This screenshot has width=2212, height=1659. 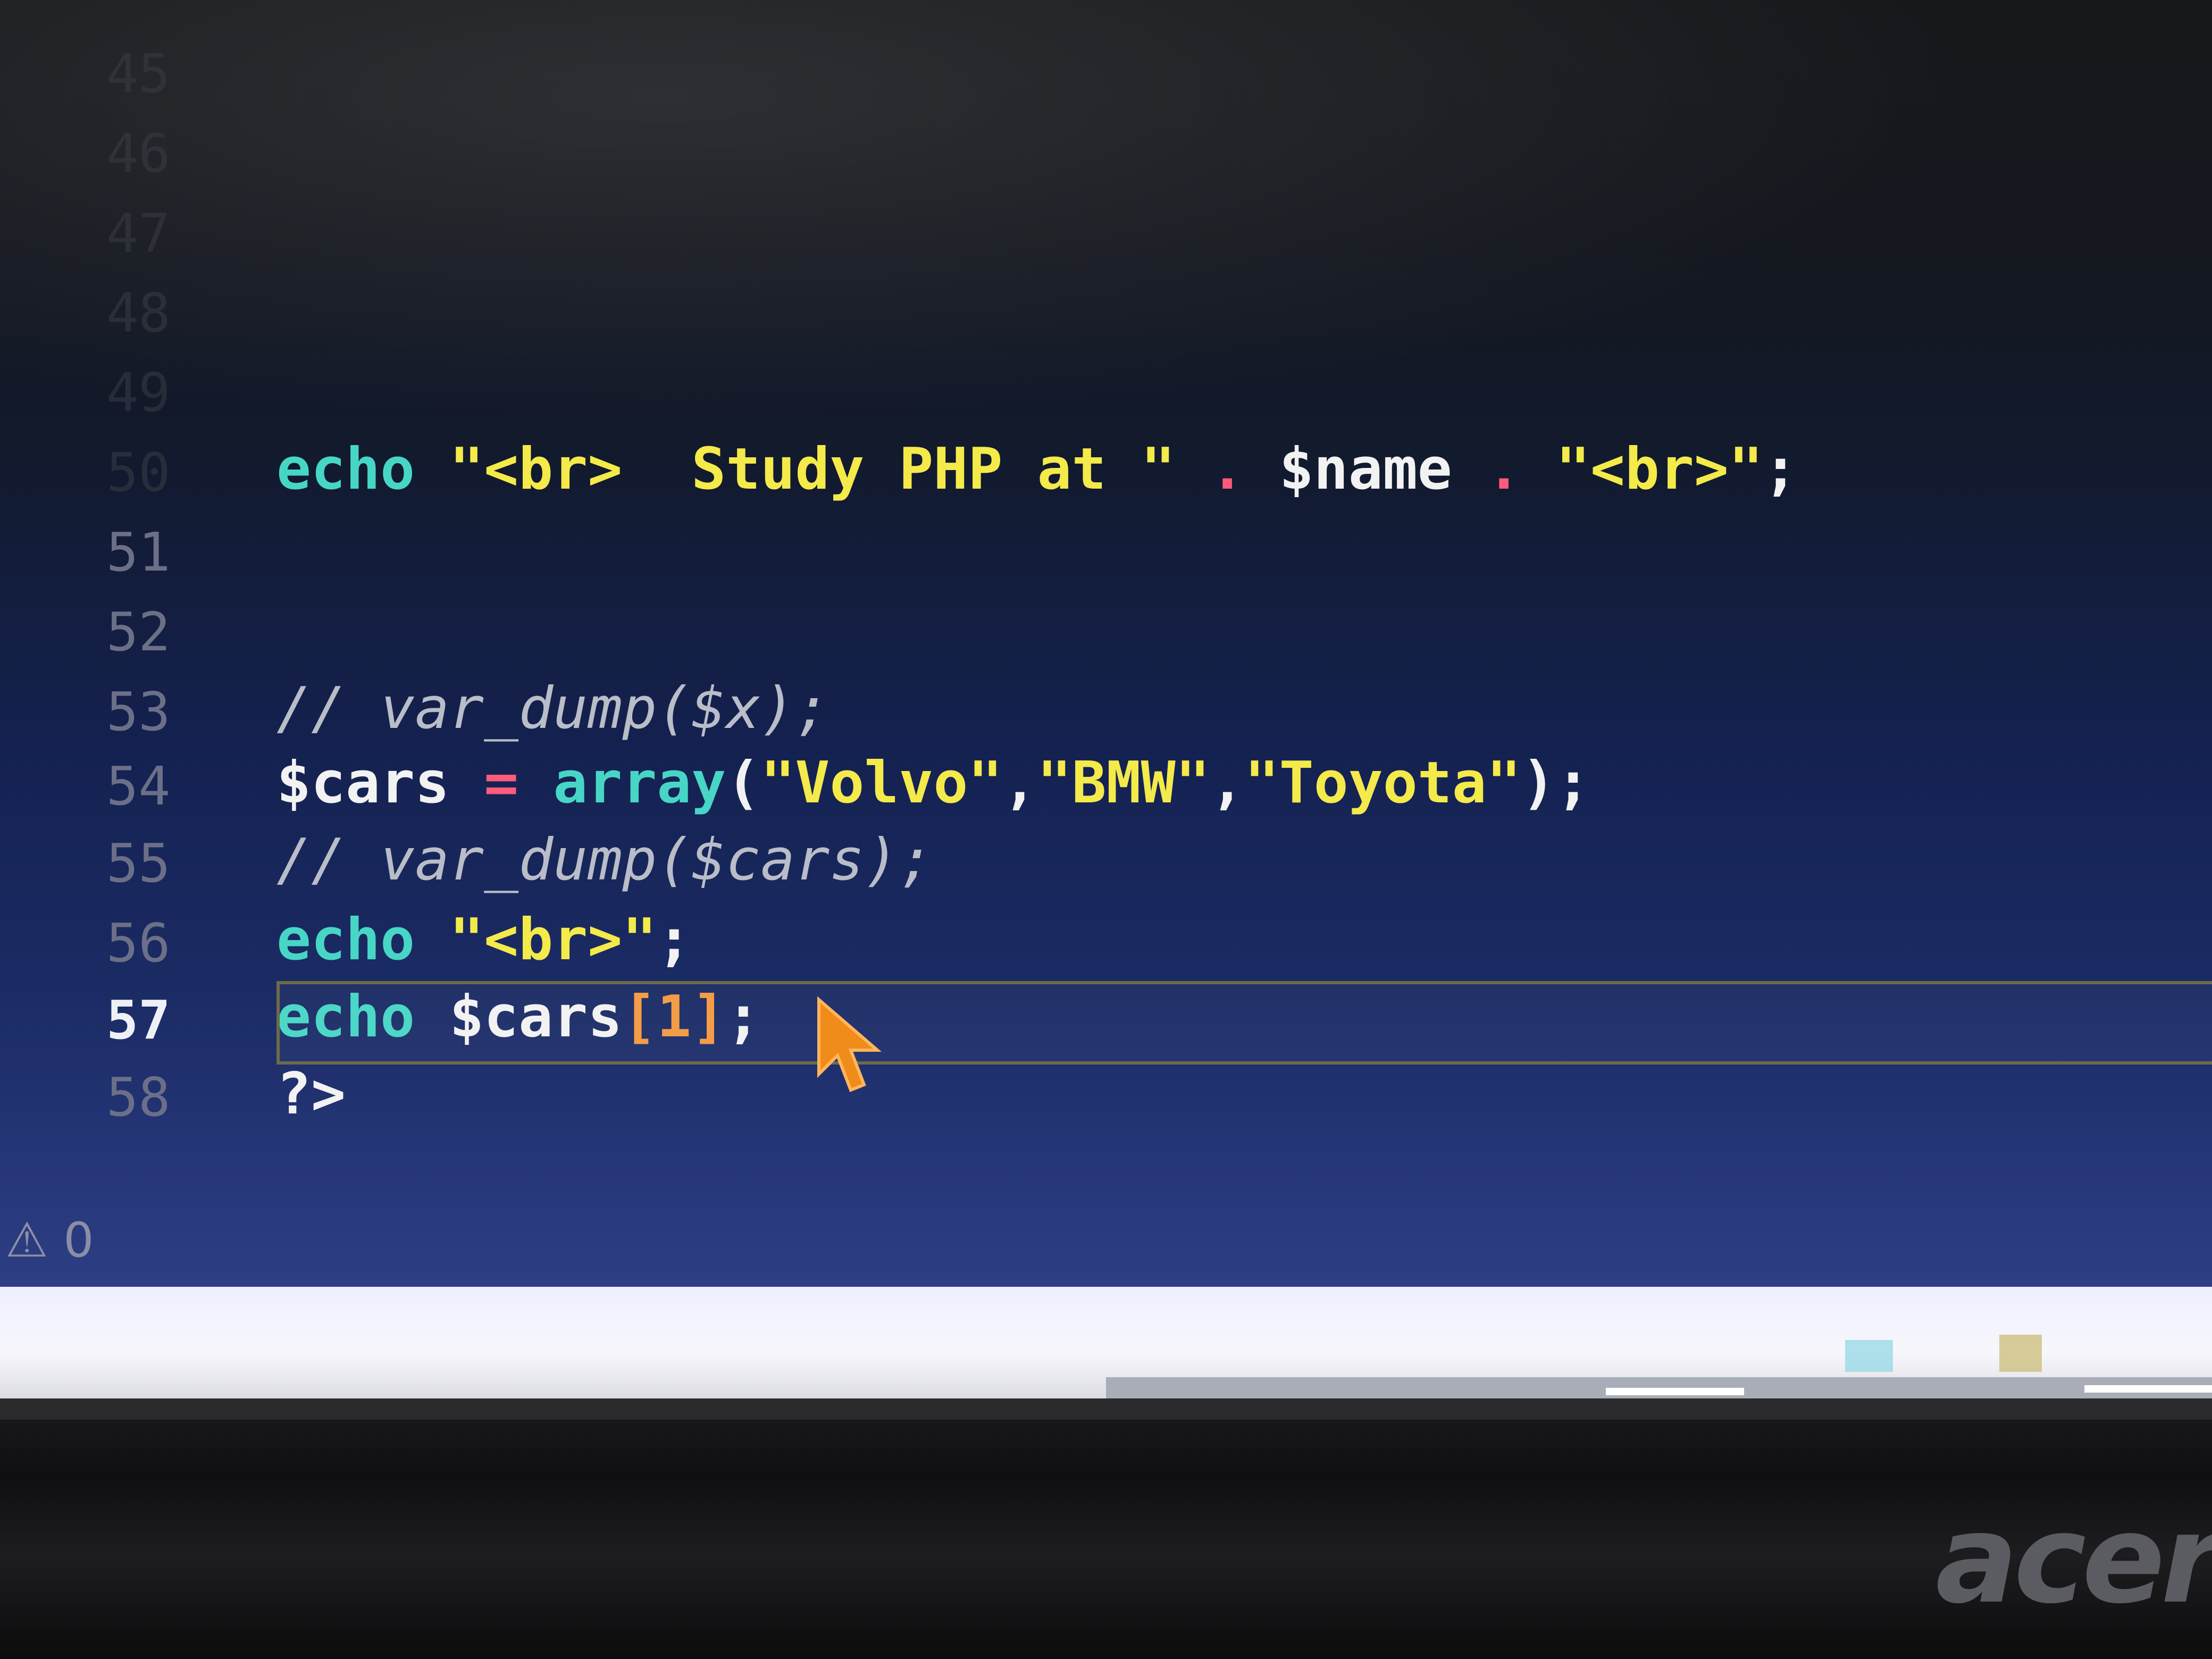 What do you see at coordinates (1244, 1023) in the screenshot?
I see `current-line-highlight` at bounding box center [1244, 1023].